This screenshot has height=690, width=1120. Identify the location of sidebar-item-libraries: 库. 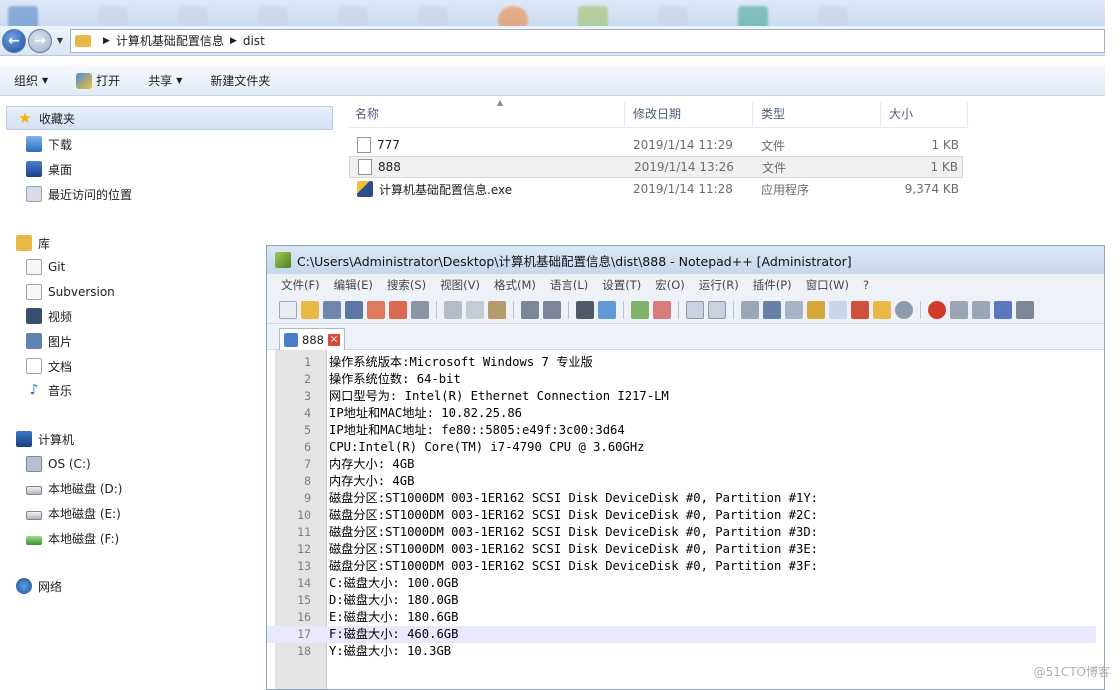
(33, 243).